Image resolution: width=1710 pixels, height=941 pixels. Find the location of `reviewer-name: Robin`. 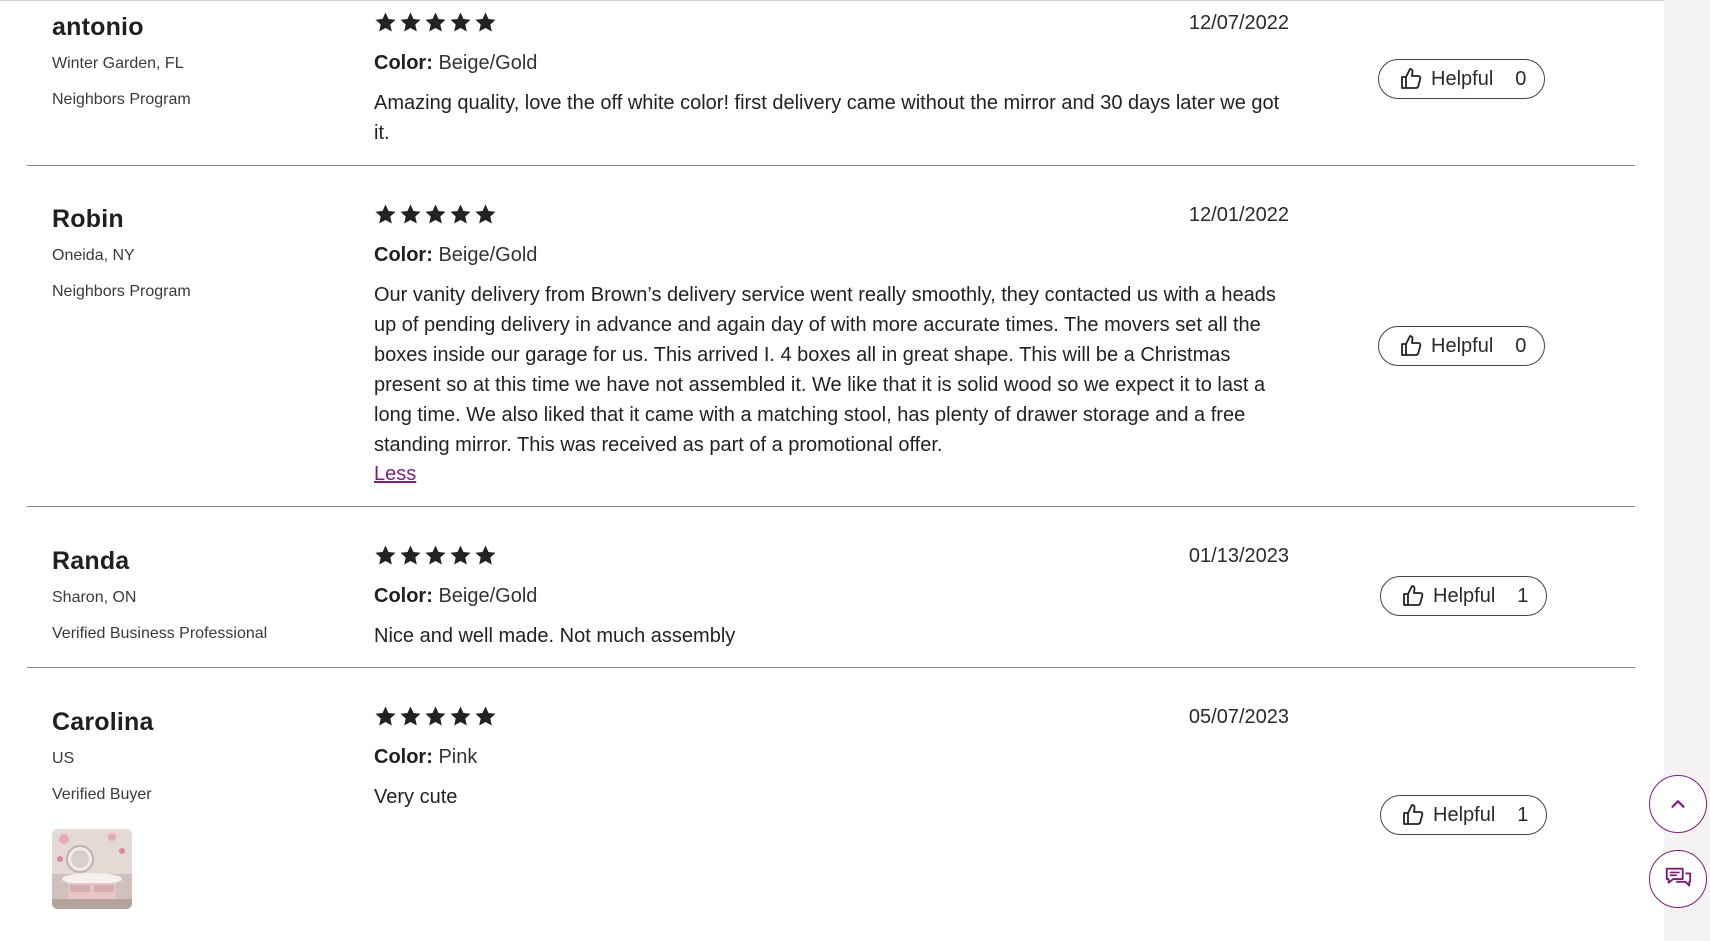

reviewer-name: Robin is located at coordinates (88, 219).